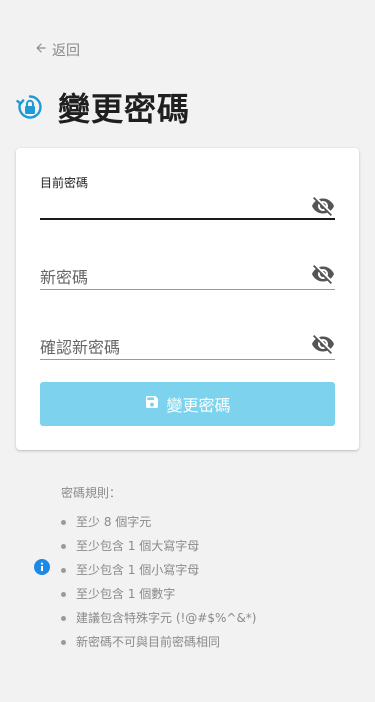 The height and width of the screenshot is (702, 375). I want to click on back-link: 返回, so click(57, 50).